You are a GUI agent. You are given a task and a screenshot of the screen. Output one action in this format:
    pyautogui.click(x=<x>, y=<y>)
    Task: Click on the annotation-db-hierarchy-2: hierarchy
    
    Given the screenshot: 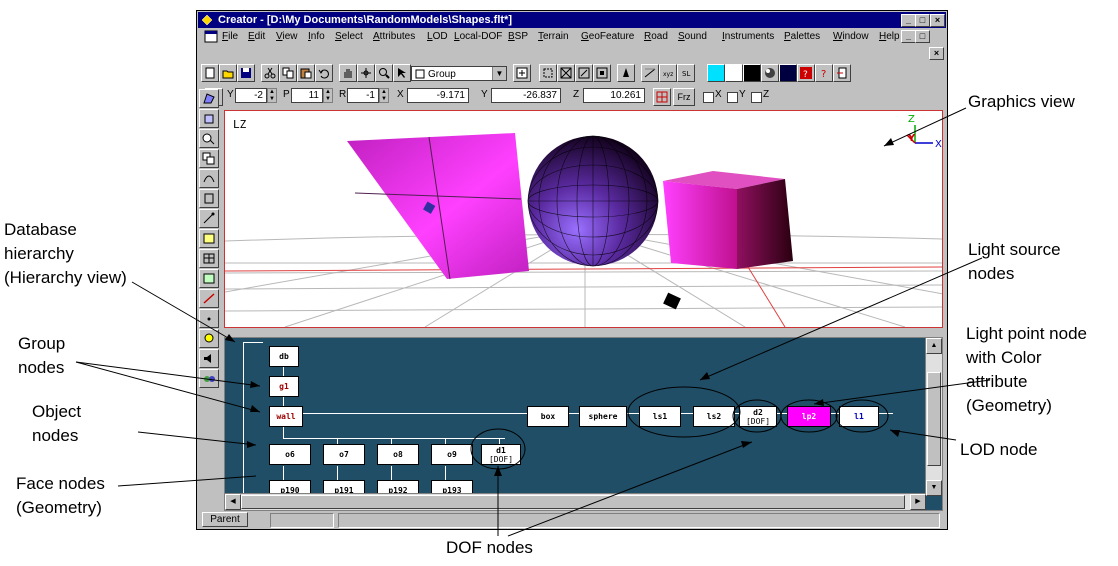 What is the action you would take?
    pyautogui.click(x=39, y=253)
    